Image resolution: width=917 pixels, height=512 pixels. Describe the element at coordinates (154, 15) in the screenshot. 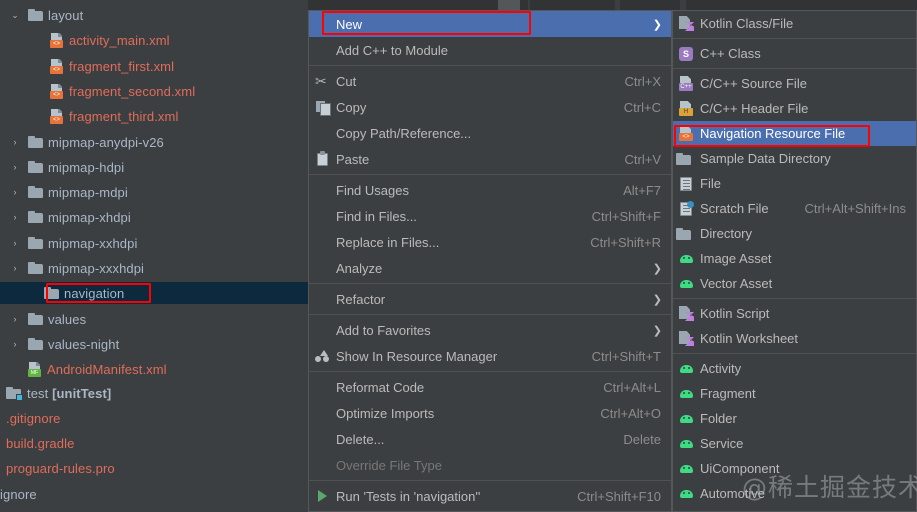

I see `tree-row: ⌄ layout` at that location.